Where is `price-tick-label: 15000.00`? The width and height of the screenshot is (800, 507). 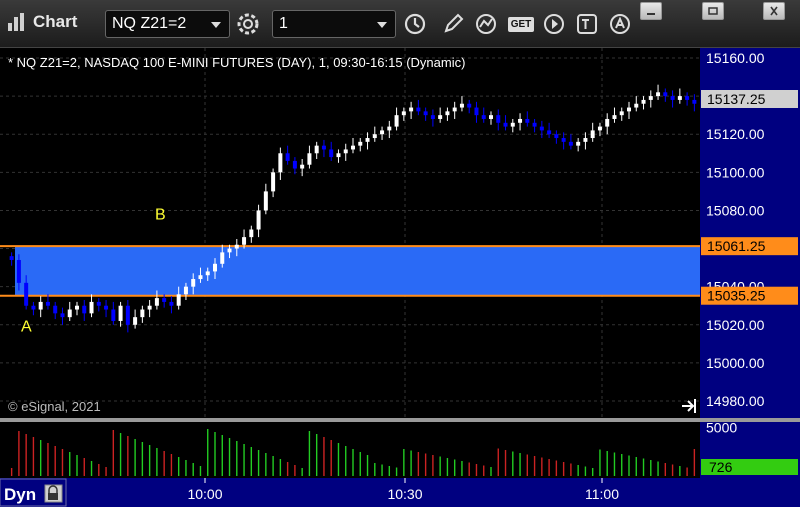 price-tick-label: 15000.00 is located at coordinates (735, 363).